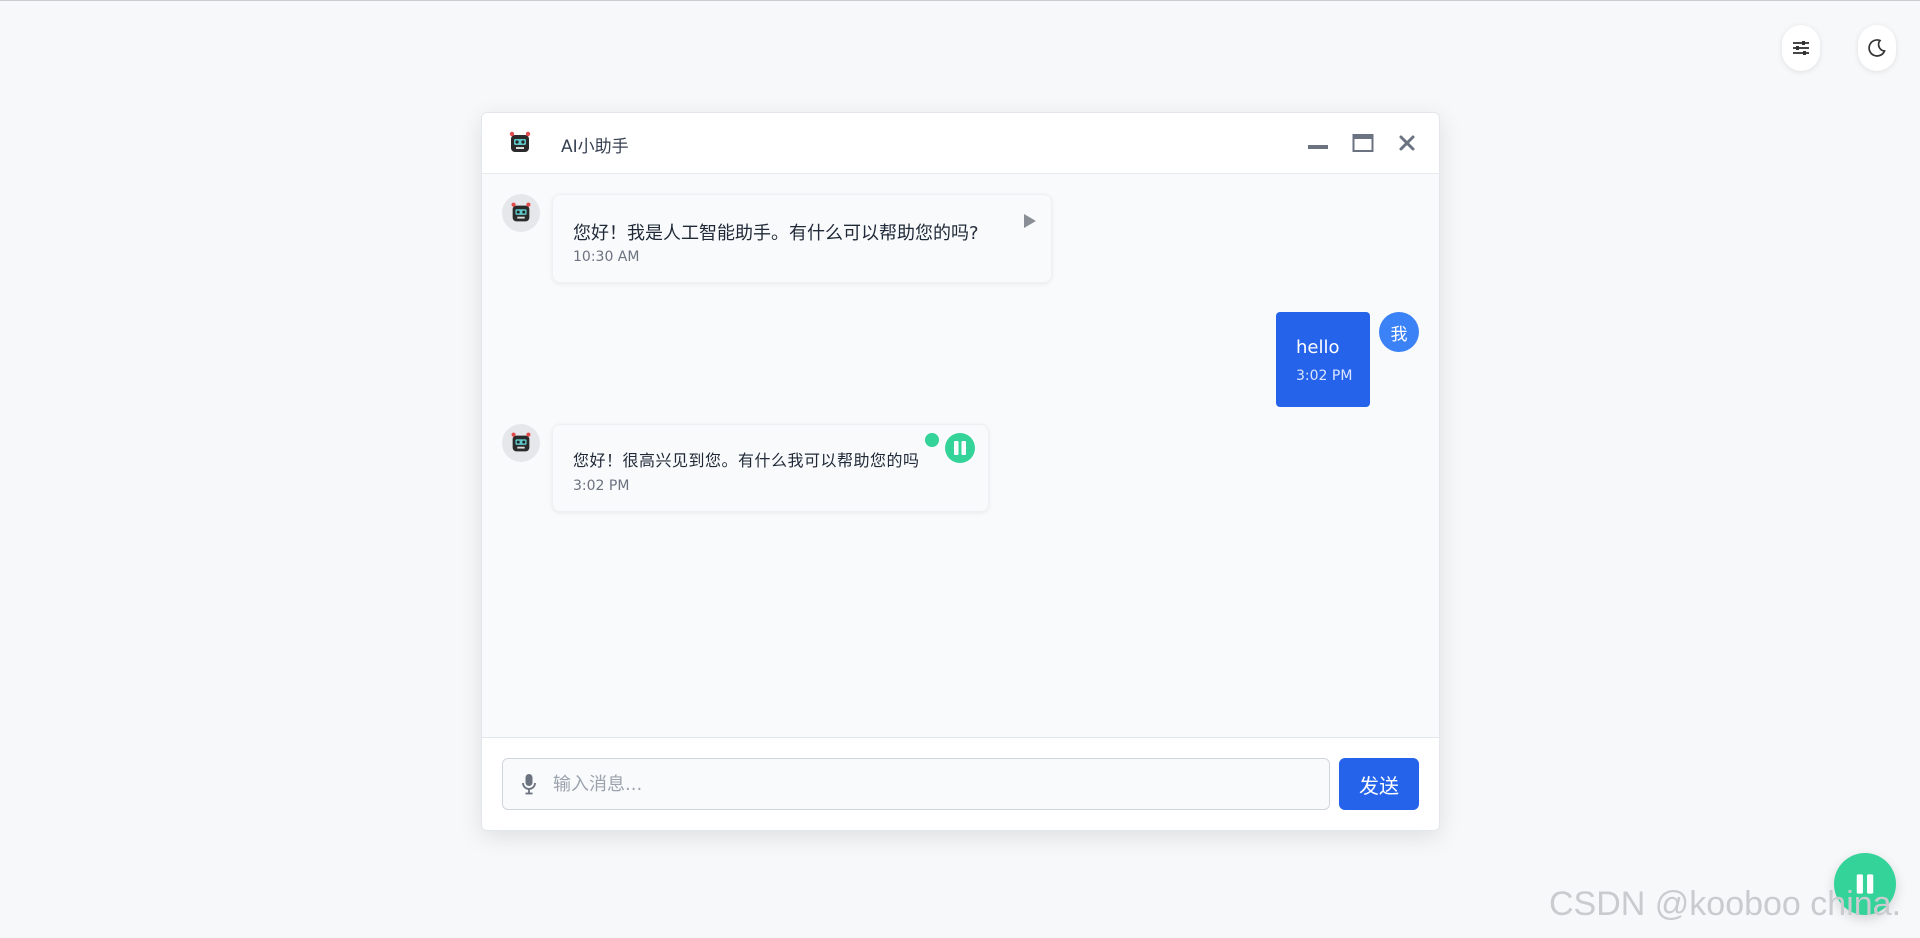 Image resolution: width=1920 pixels, height=938 pixels. What do you see at coordinates (746, 460) in the screenshot?
I see `message-text: 您好！很高兴见到您。有什么我可以帮助您的吗` at bounding box center [746, 460].